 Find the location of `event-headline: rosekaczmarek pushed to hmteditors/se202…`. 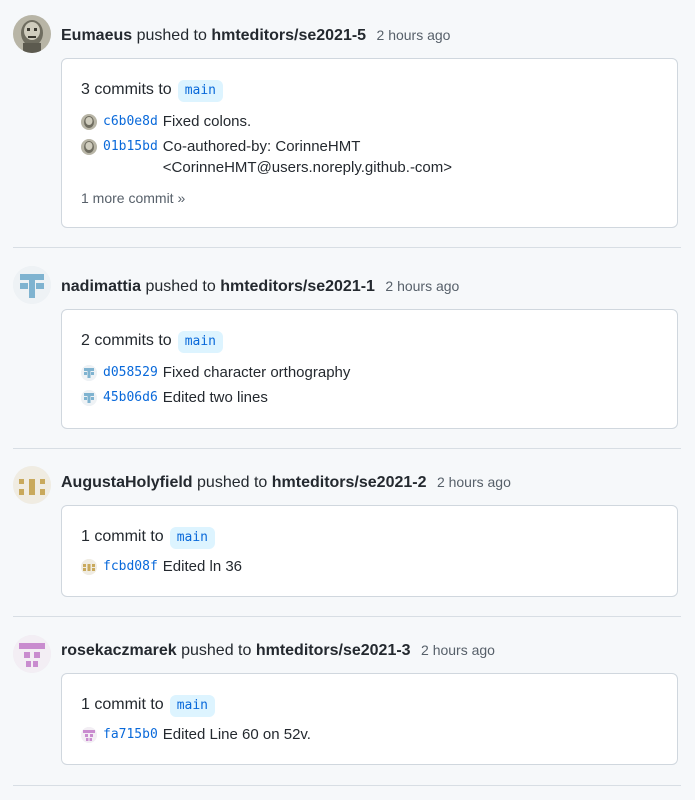

event-headline: rosekaczmarek pushed to hmteditors/se202… is located at coordinates (278, 650).